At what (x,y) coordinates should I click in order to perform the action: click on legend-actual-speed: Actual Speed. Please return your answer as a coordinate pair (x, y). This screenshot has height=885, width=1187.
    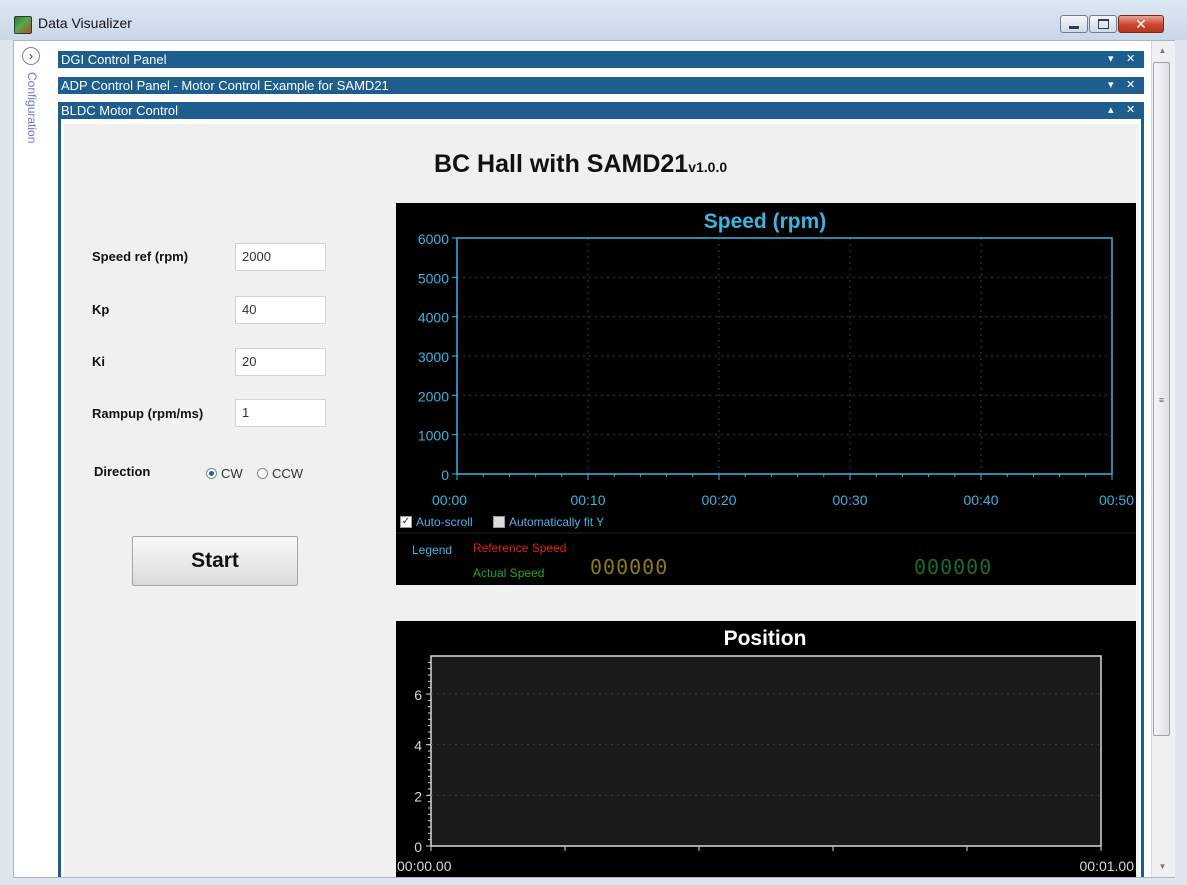
    Looking at the image, I should click on (509, 573).